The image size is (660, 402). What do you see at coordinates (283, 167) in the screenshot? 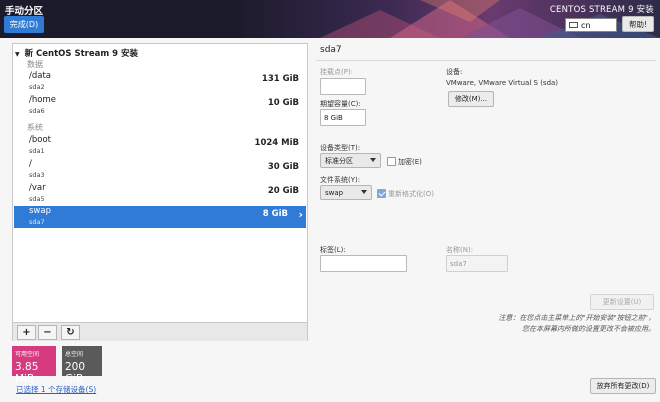
I see `partition-size: 30 GiB` at bounding box center [283, 167].